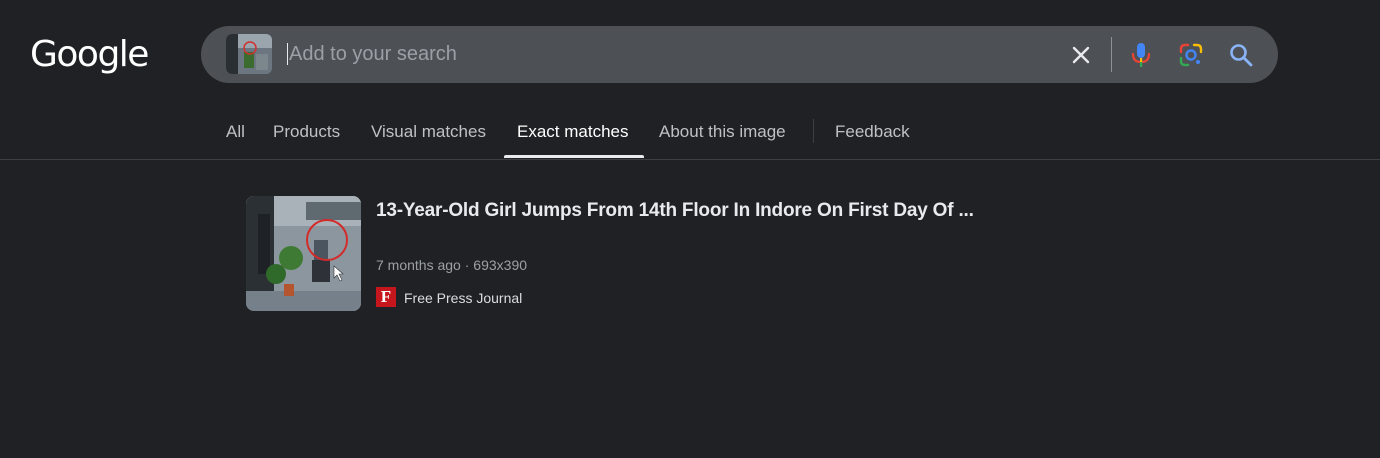  I want to click on result-meta: 7 months ago · 693x390, so click(451, 265).